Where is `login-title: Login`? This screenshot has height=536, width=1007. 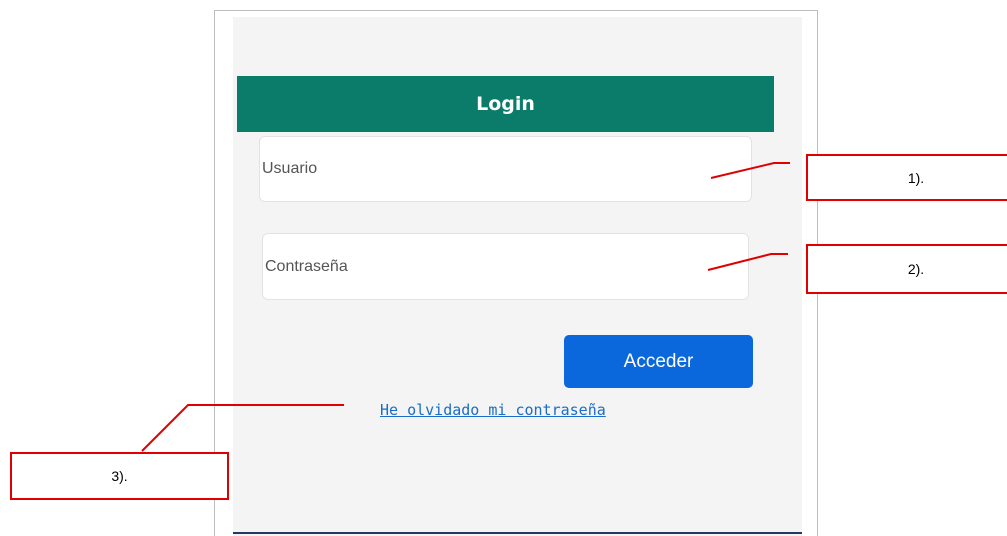 login-title: Login is located at coordinates (505, 104).